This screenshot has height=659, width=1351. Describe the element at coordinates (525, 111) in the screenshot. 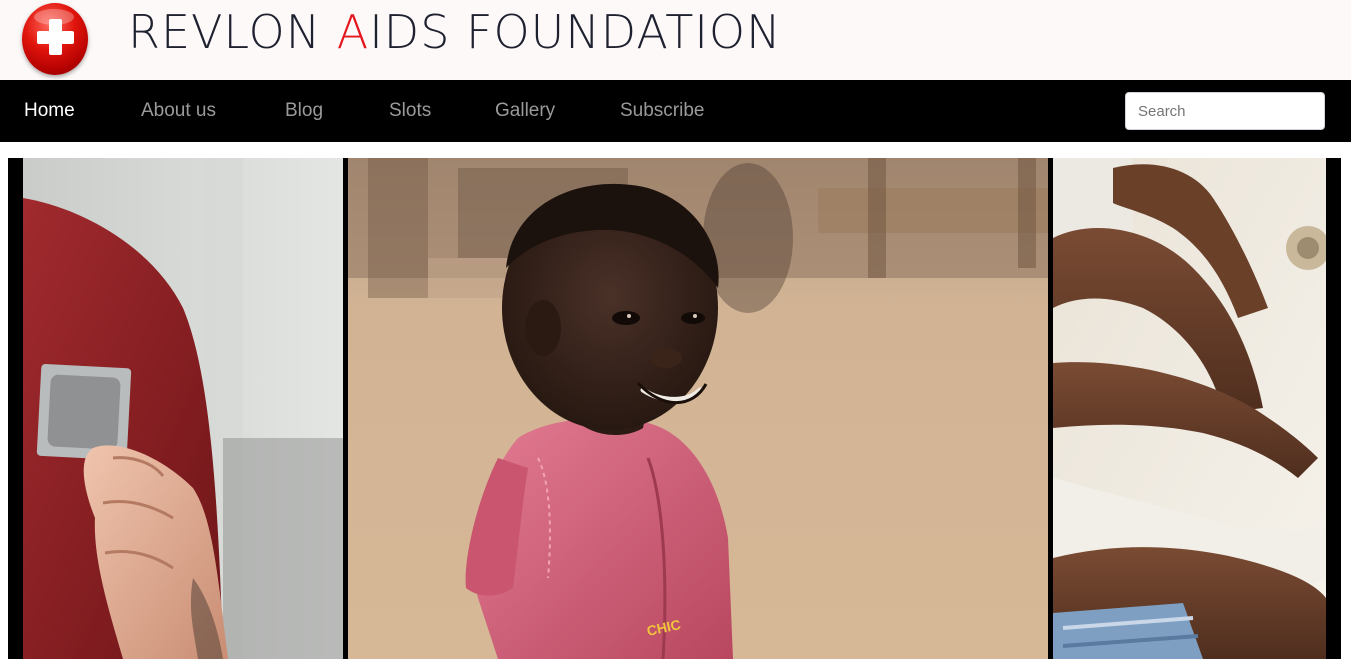

I see `nav-item-gallery: Gallery` at that location.